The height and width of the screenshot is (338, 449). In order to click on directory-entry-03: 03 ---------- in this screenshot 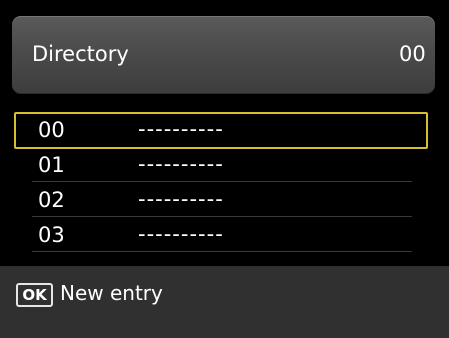, I will do `click(221, 234)`.